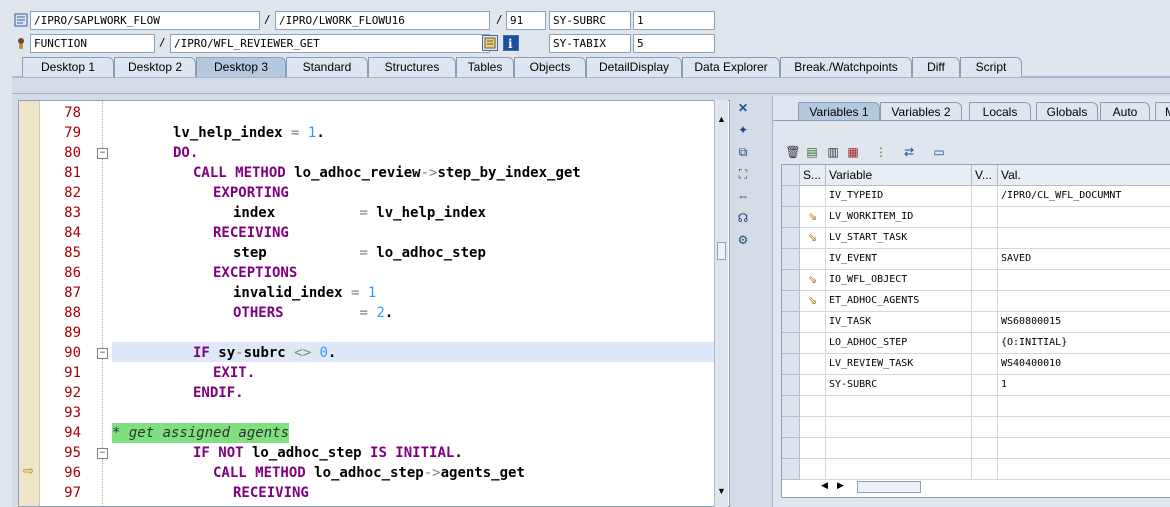  What do you see at coordinates (1084, 322) in the screenshot?
I see `variable-value-cell: WS60800015` at bounding box center [1084, 322].